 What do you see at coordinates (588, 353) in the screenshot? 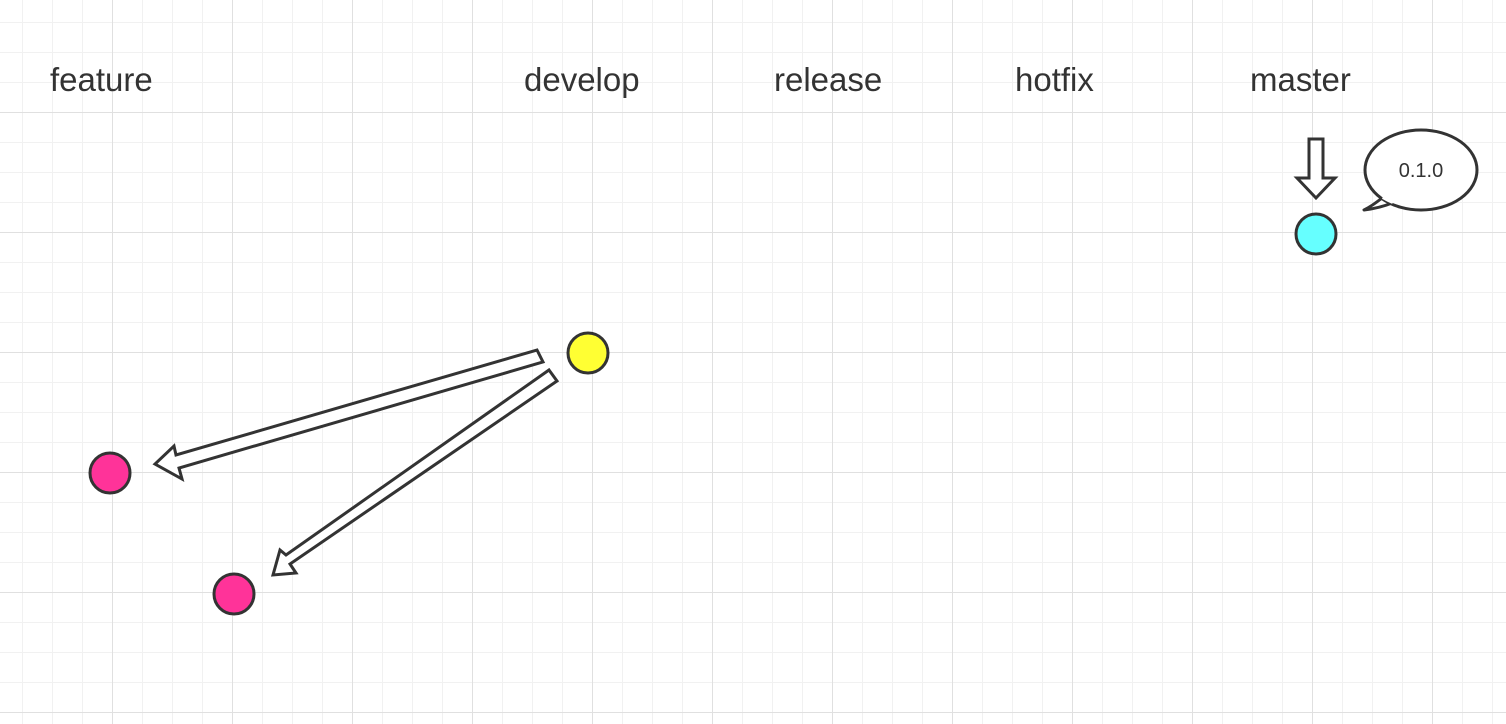
I see `develop-commit` at bounding box center [588, 353].